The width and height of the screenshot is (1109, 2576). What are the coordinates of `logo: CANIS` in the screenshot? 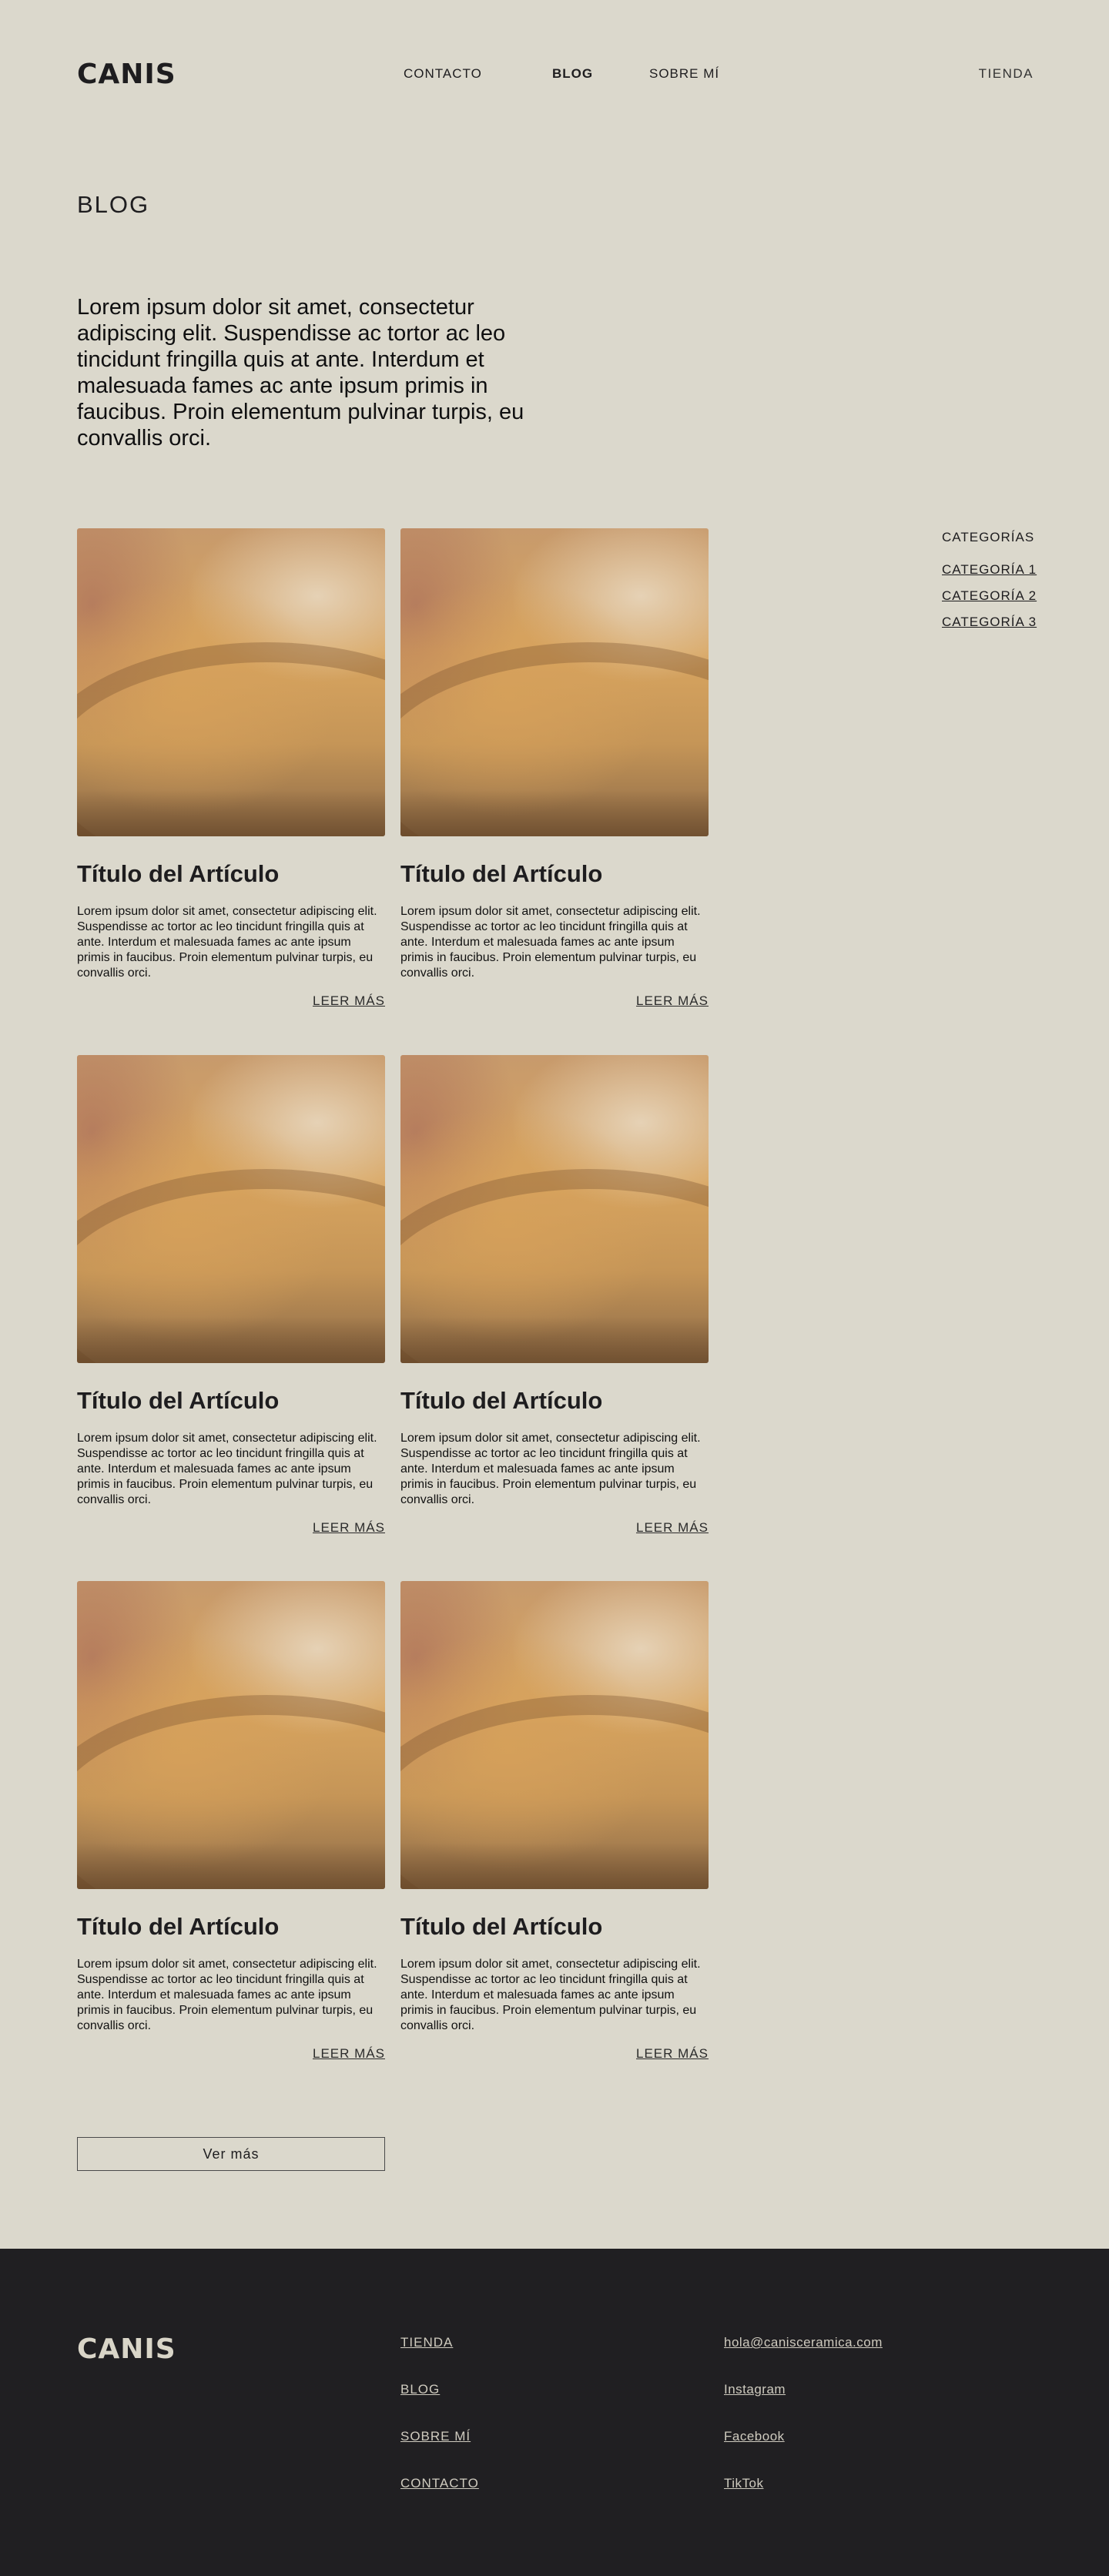 It's located at (126, 74).